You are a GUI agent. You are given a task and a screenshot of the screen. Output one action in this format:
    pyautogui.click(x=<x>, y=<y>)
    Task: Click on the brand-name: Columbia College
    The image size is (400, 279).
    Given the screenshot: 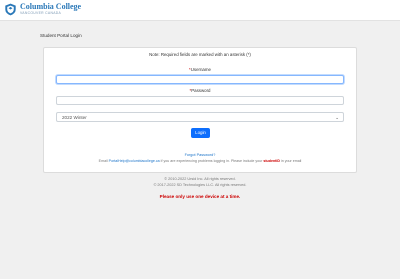 What is the action you would take?
    pyautogui.click(x=51, y=6)
    